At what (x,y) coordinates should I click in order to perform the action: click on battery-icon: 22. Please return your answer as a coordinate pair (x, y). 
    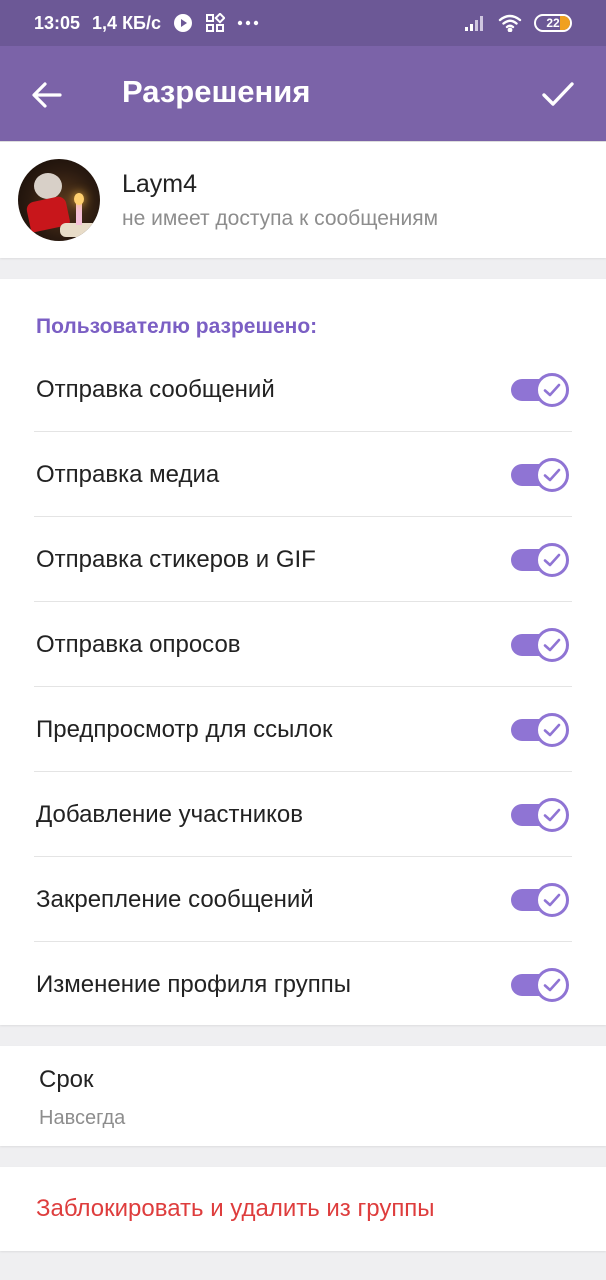
    Looking at the image, I should click on (553, 23).